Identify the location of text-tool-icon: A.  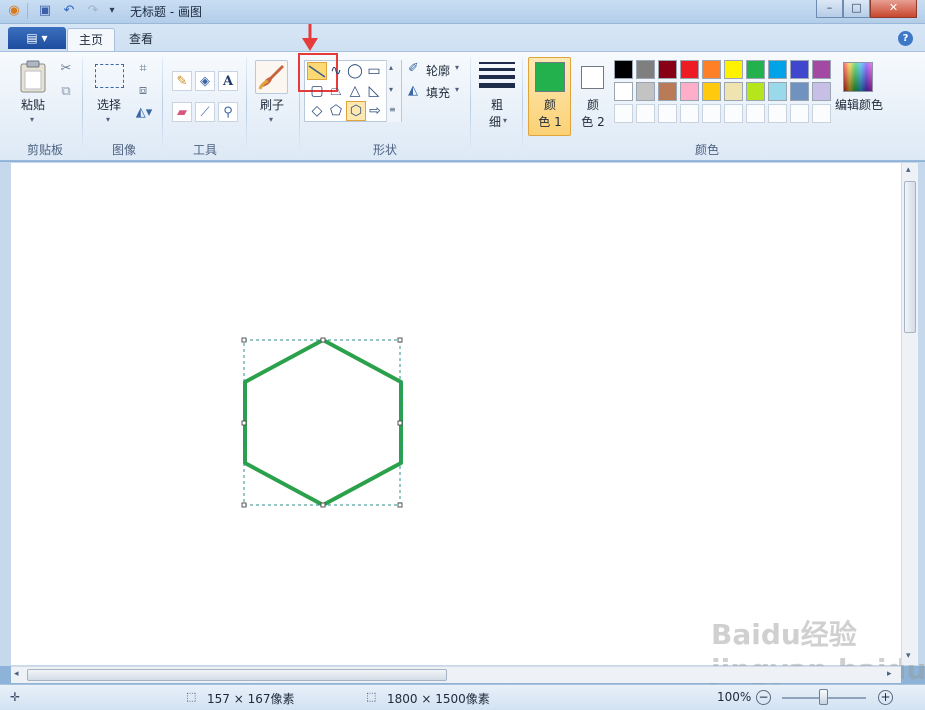
(228, 81).